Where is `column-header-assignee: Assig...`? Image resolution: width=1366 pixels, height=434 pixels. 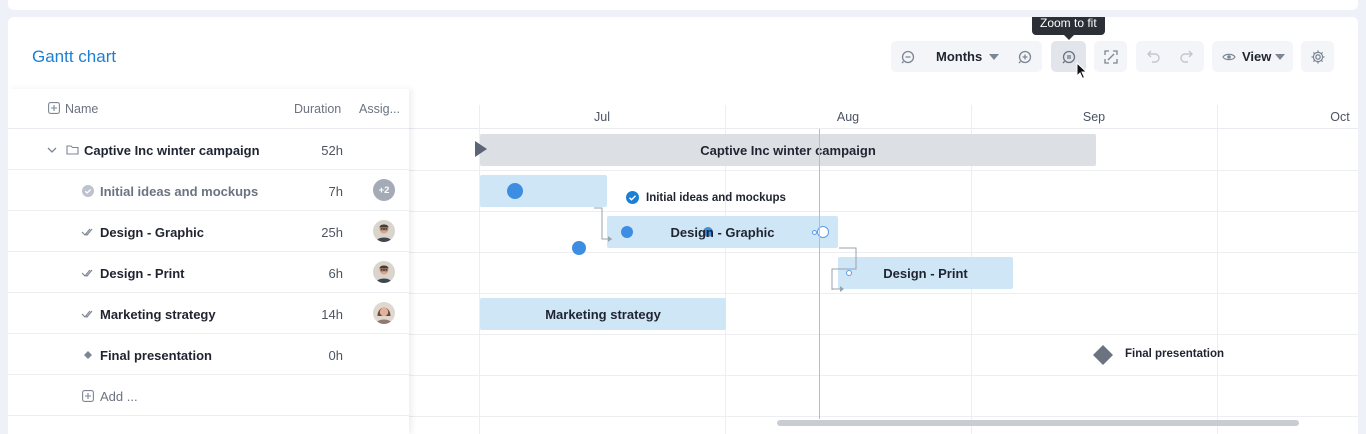
column-header-assignee: Assig... is located at coordinates (379, 109).